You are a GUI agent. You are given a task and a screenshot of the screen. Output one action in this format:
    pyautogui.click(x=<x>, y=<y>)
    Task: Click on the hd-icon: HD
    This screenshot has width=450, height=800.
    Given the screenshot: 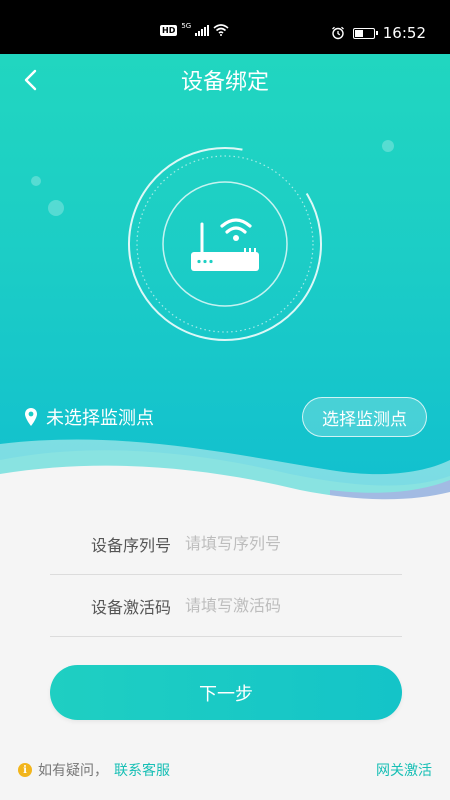 What is the action you would take?
    pyautogui.click(x=169, y=30)
    